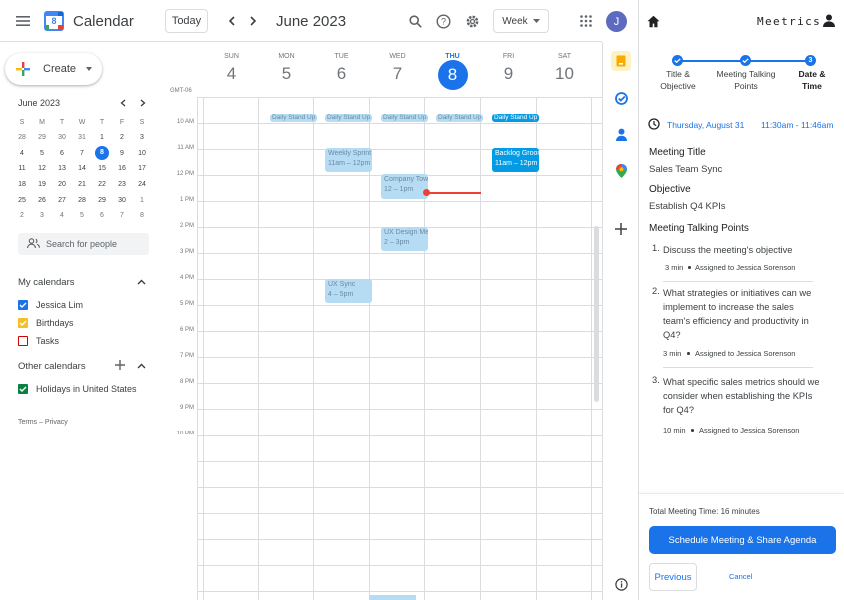  Describe the element at coordinates (53, 69) in the screenshot. I see `create-button: Create` at that location.